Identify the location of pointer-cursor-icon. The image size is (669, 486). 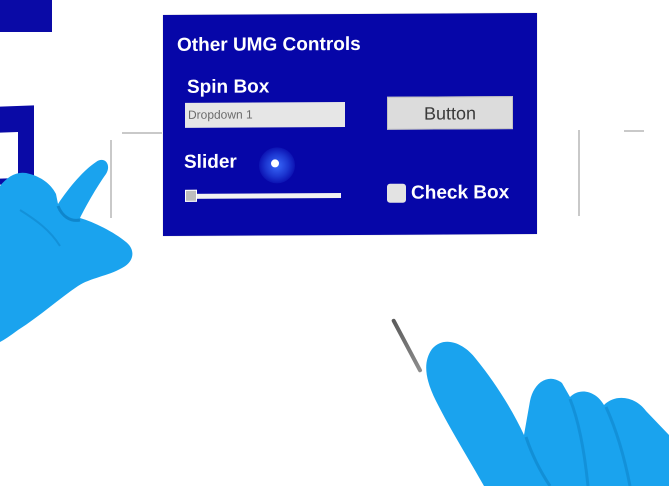
(275, 163).